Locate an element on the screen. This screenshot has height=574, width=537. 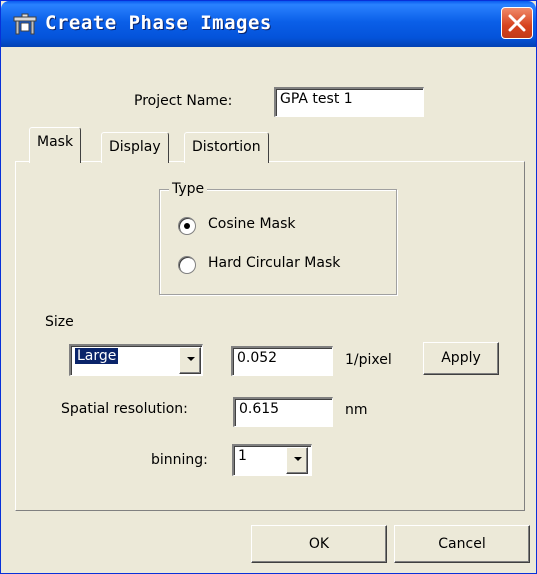
title-bar: Create Phase Images is located at coordinates (268, 24).